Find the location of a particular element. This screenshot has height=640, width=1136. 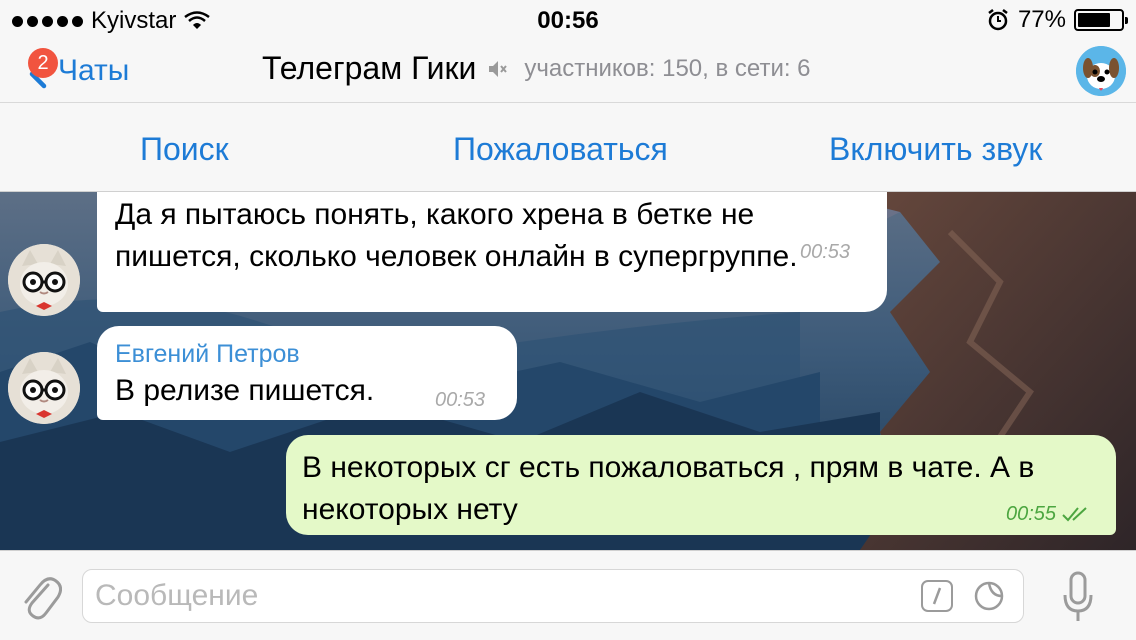

message-text: В релизе пишется. is located at coordinates (245, 390).